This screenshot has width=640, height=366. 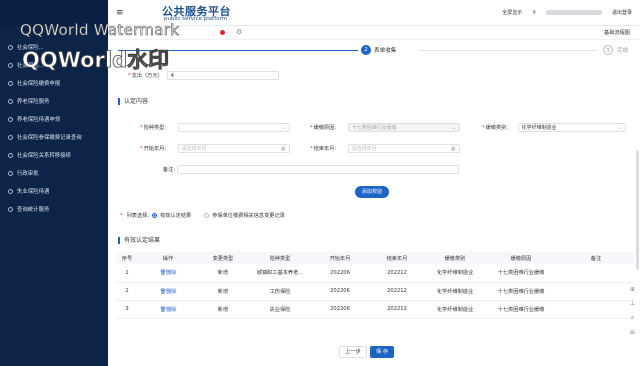 I want to click on gear-icon: ⚙, so click(x=239, y=32).